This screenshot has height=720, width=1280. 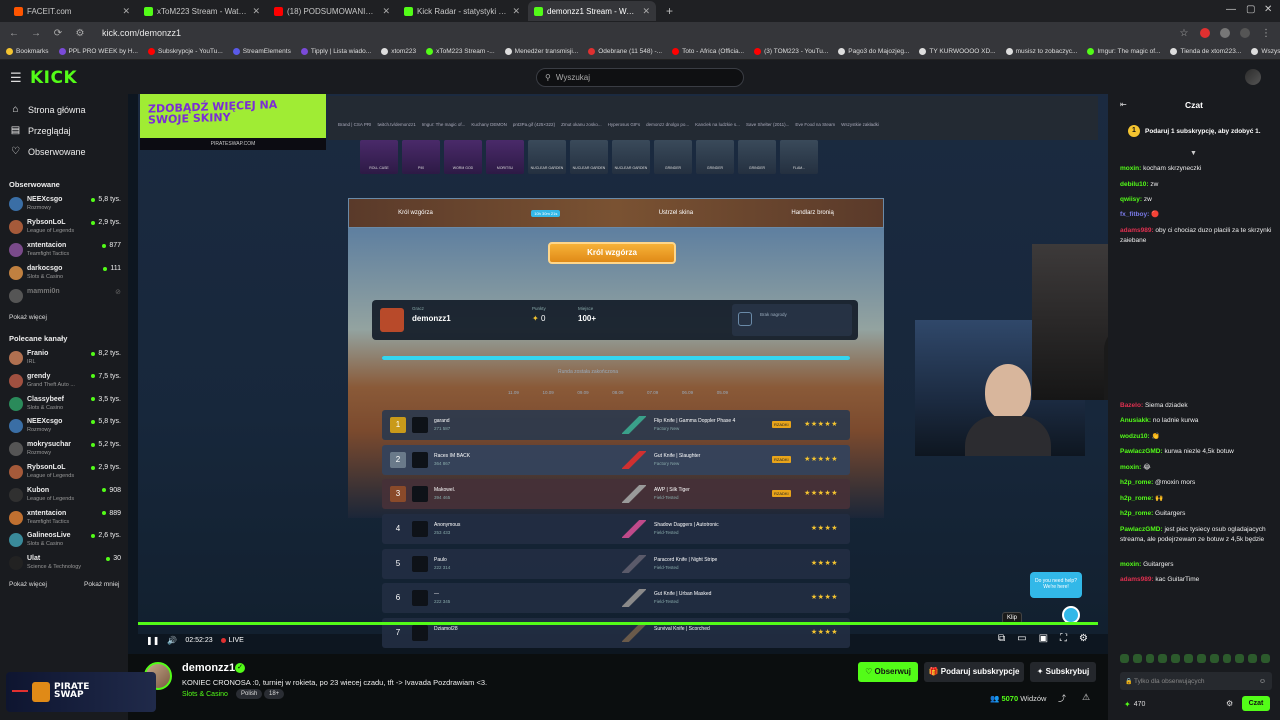 I want to click on channel-item: Kubon League of Legends 908, so click(x=65, y=495).